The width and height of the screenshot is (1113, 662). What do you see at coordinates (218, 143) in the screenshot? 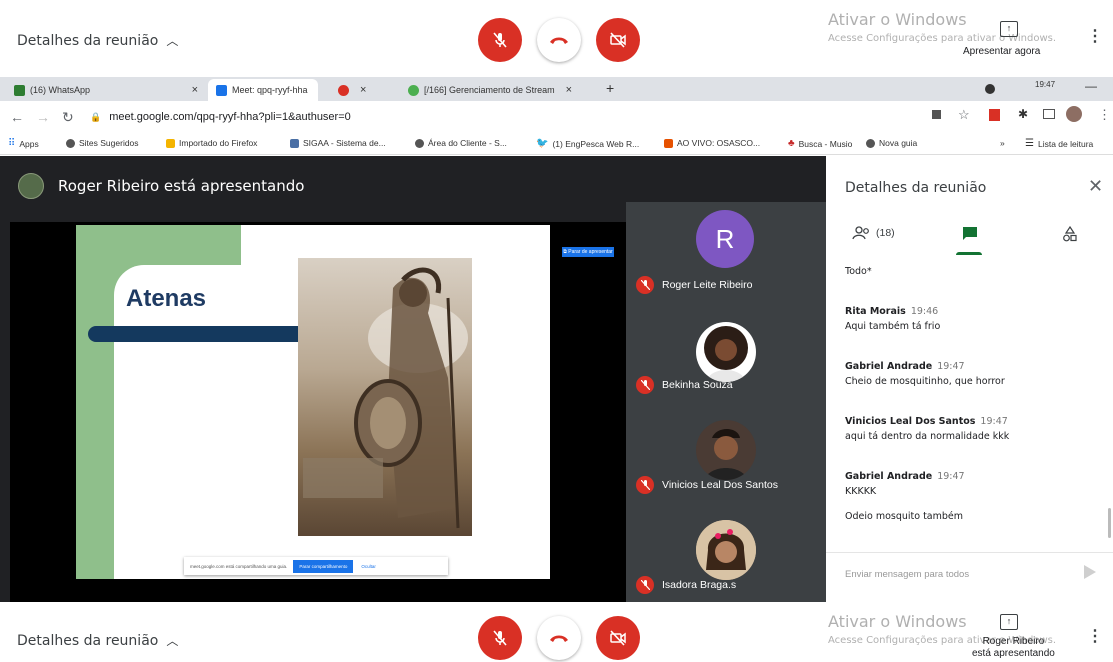
I see `bookmark-label: Importado do Firefox` at bounding box center [218, 143].